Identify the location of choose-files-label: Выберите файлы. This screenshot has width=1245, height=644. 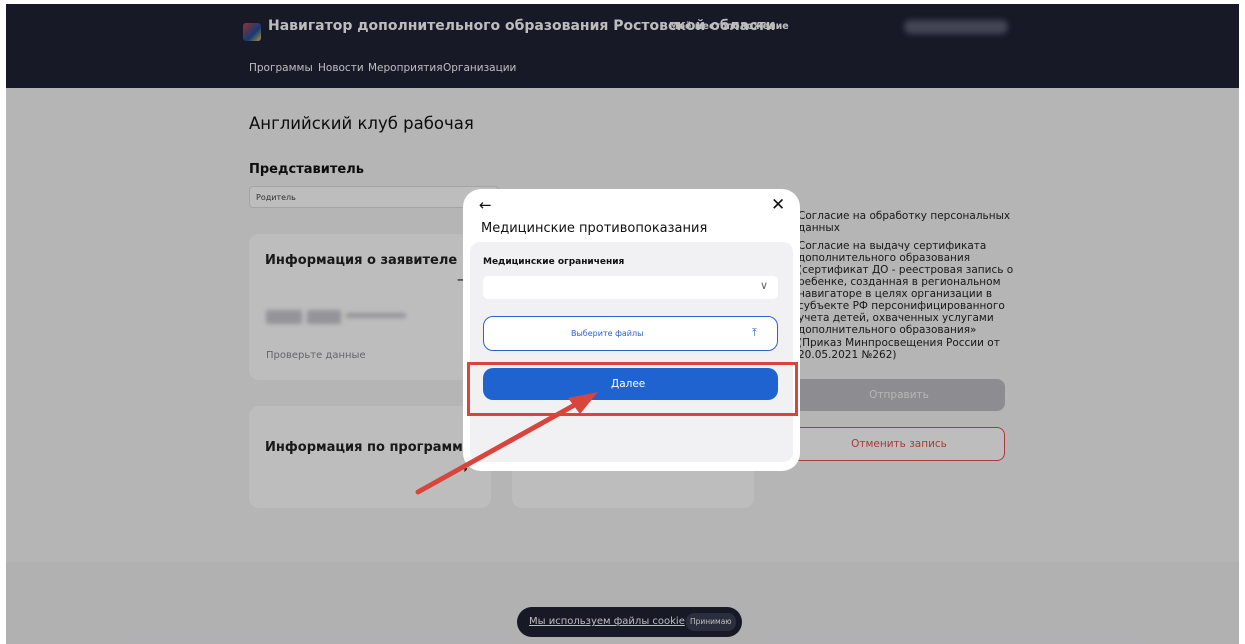
(607, 333).